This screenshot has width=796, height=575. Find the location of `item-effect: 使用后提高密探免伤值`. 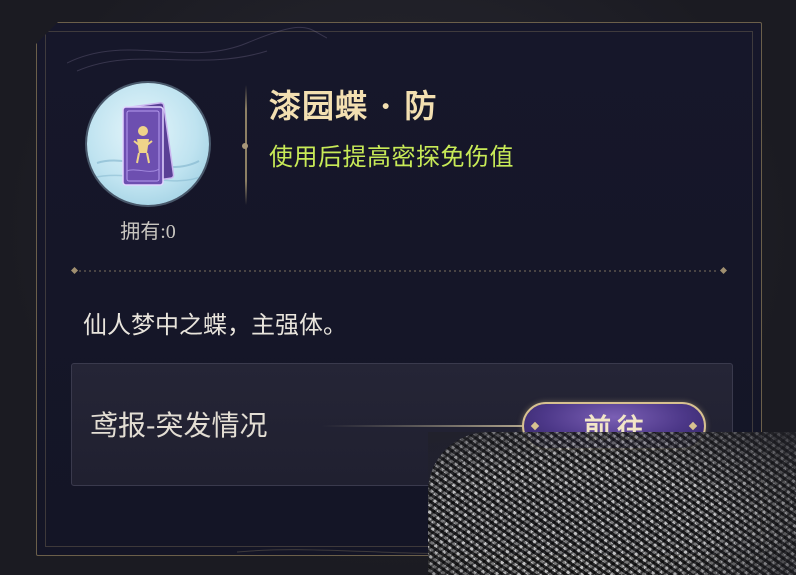

item-effect: 使用后提高密探免伤值 is located at coordinates (391, 157).